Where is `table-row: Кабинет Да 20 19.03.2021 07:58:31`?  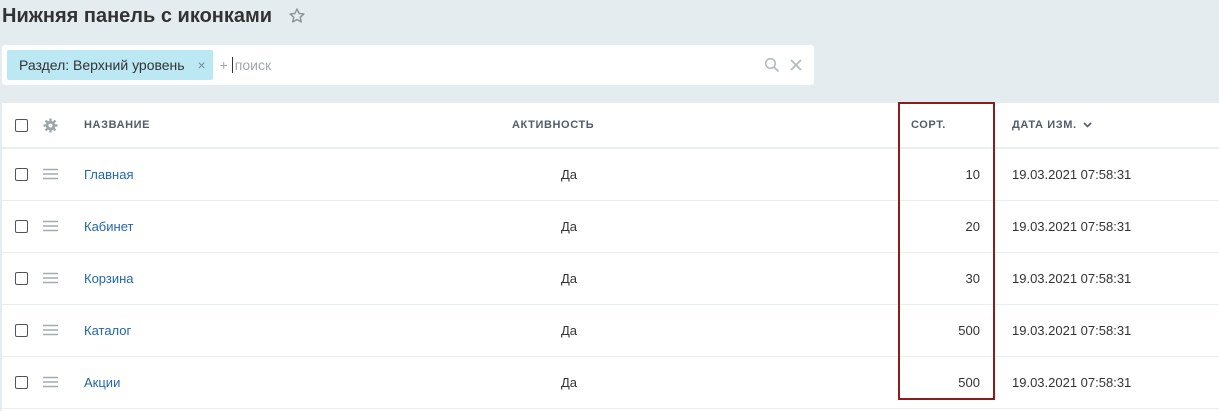 table-row: Кабинет Да 20 19.03.2021 07:58:31 is located at coordinates (610, 227).